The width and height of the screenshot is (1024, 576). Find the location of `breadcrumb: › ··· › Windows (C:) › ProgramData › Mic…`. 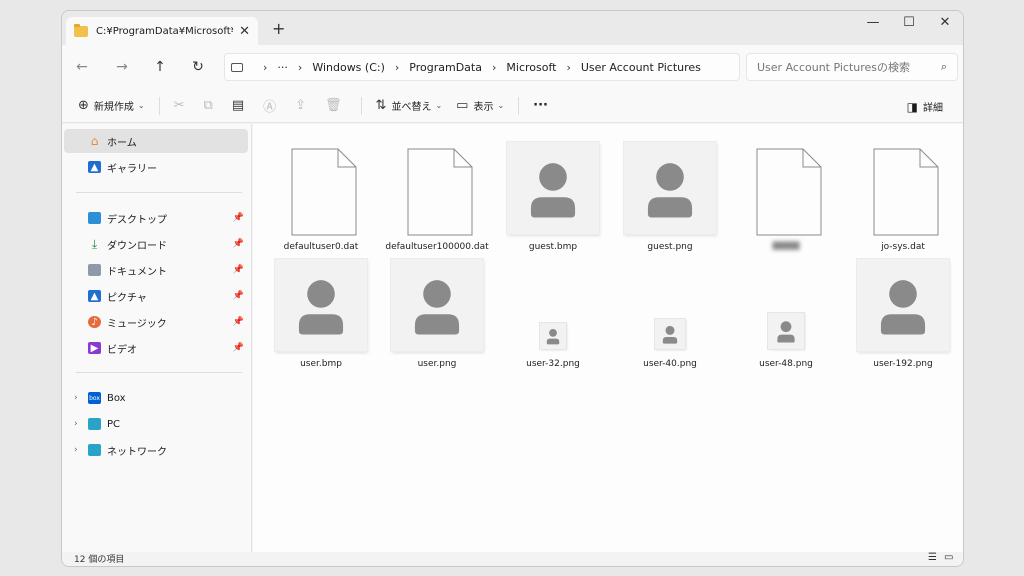

breadcrumb: › ··· › Windows (C:) › ProgramData › Mic… is located at coordinates (482, 67).